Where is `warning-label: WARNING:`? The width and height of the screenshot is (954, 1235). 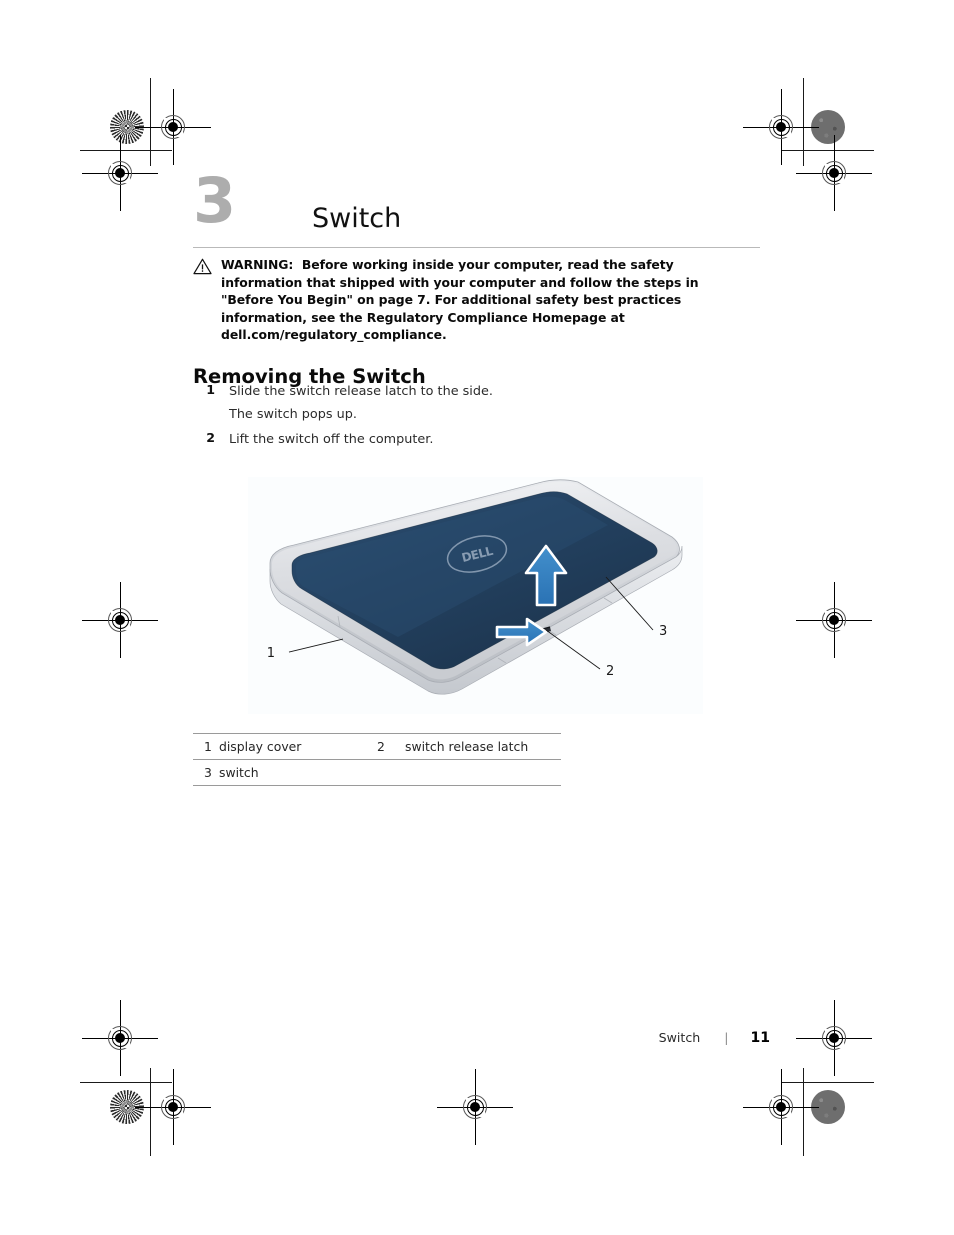
warning-label: WARNING: is located at coordinates (257, 264).